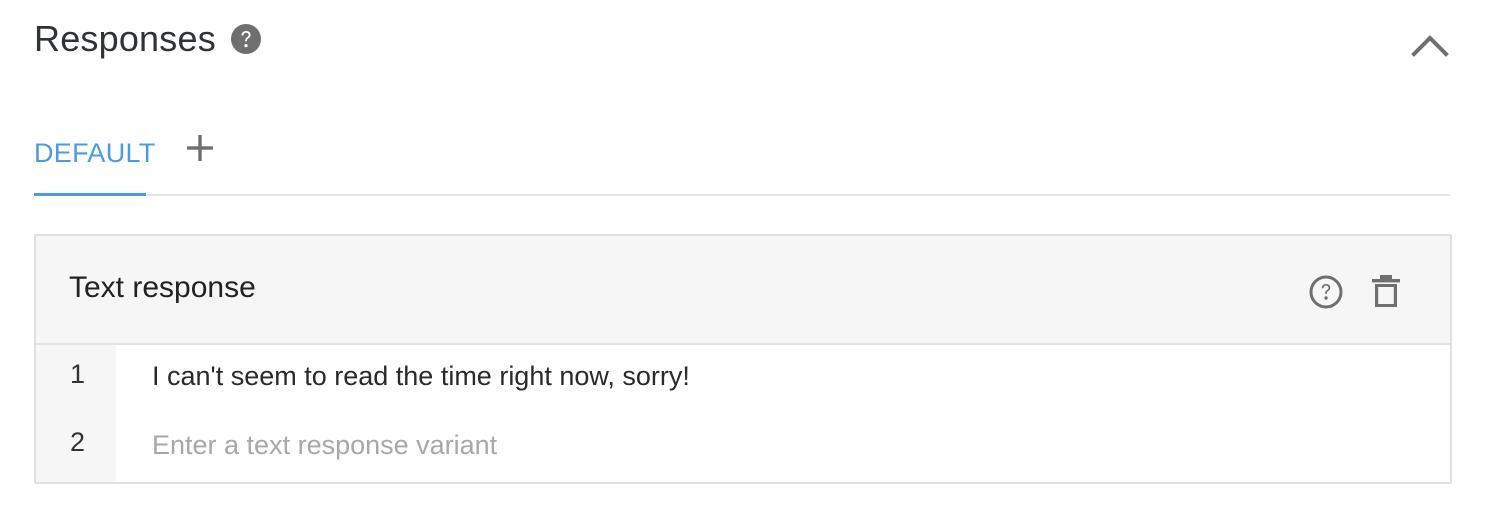 The image size is (1498, 506). Describe the element at coordinates (1386, 291) in the screenshot. I see `trash-icon` at that location.